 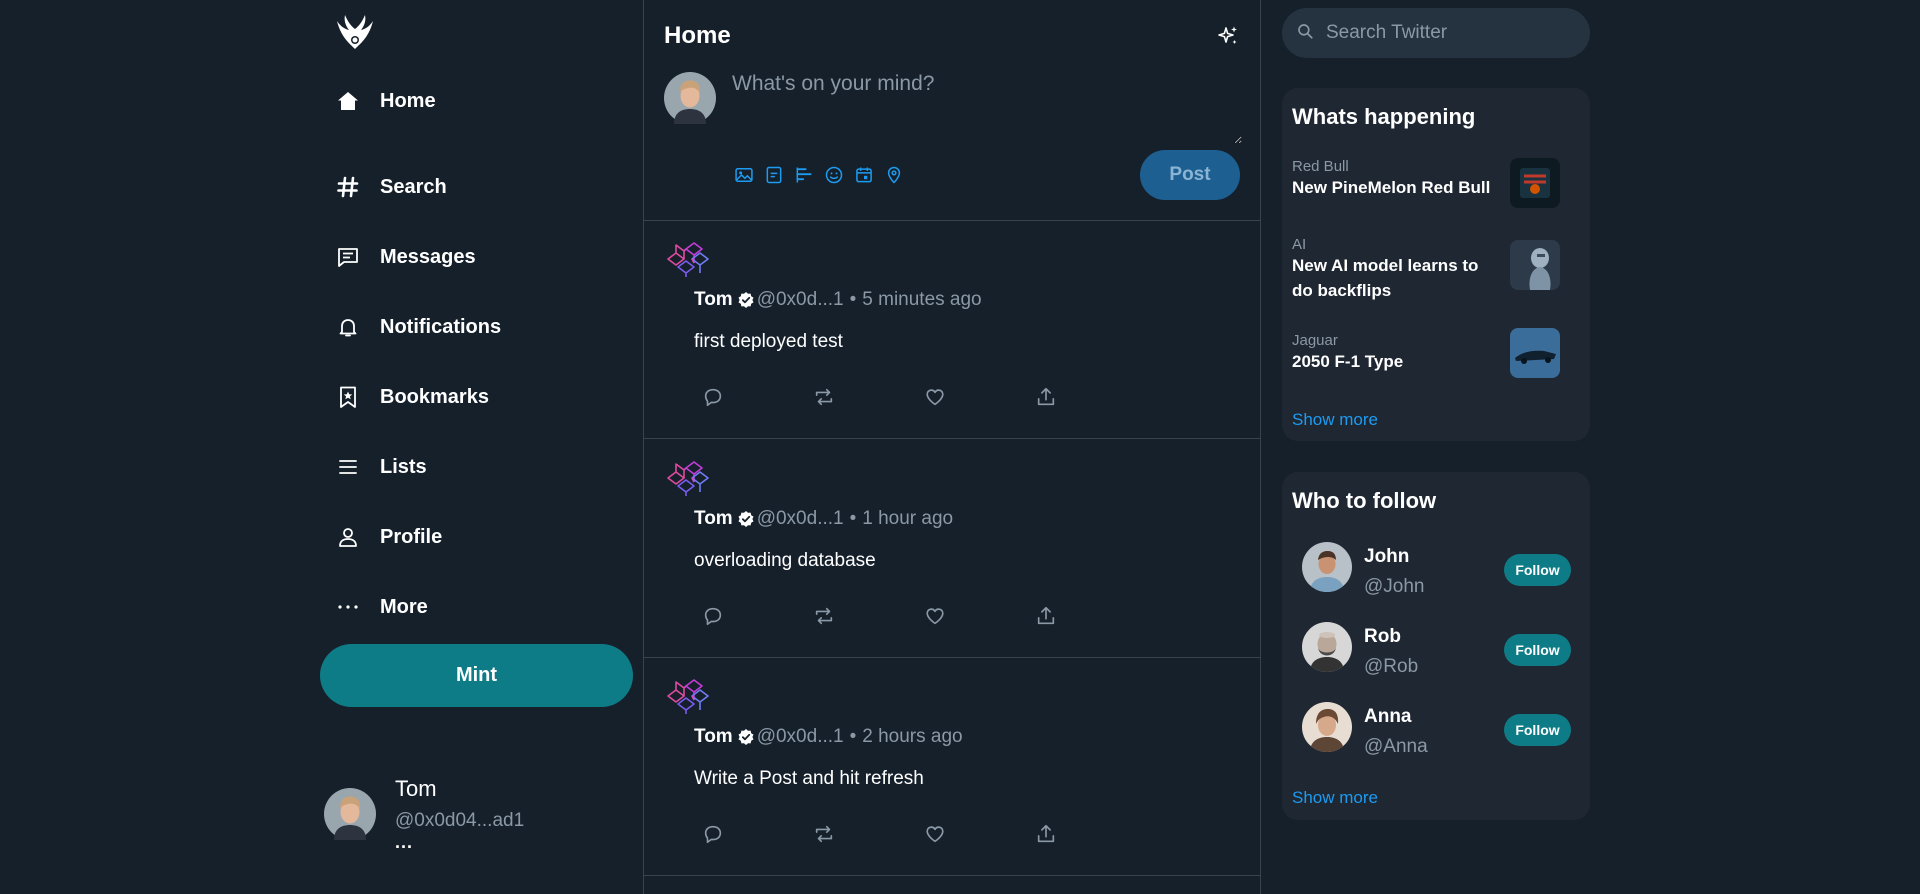 I want to click on post-timestamp: 5 minutes ago, so click(x=921, y=300).